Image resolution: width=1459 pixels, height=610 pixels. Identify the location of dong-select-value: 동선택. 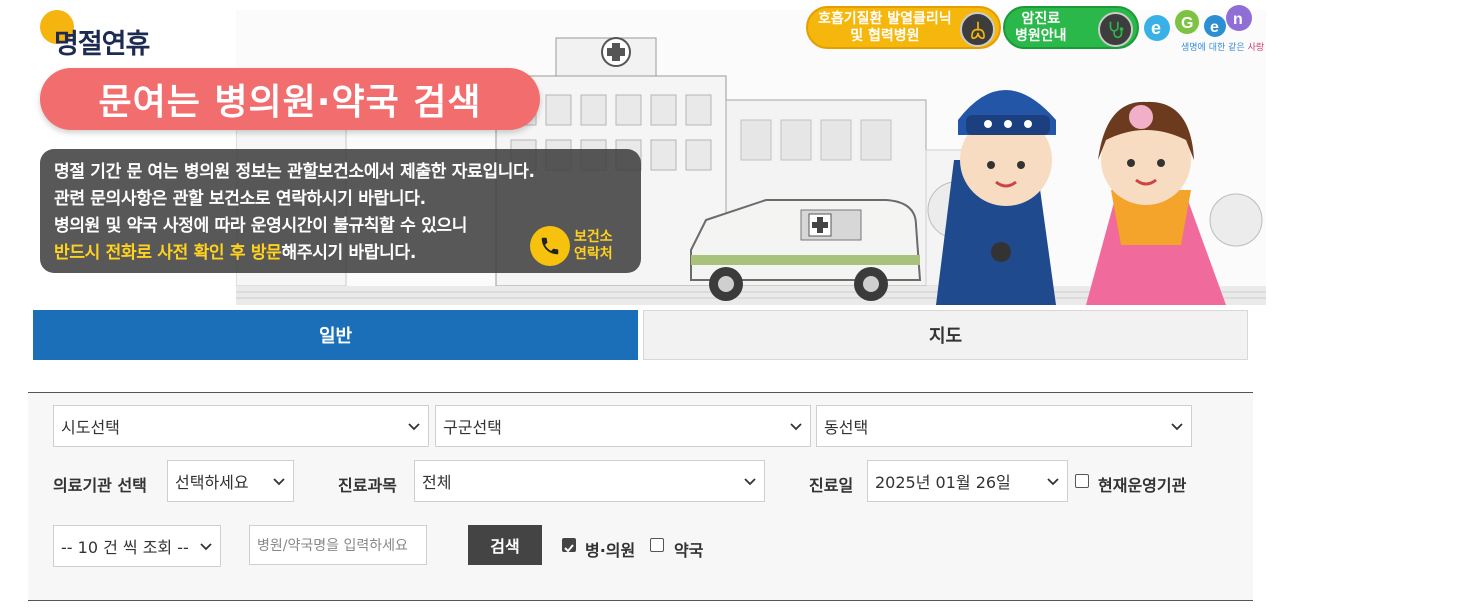
(846, 427).